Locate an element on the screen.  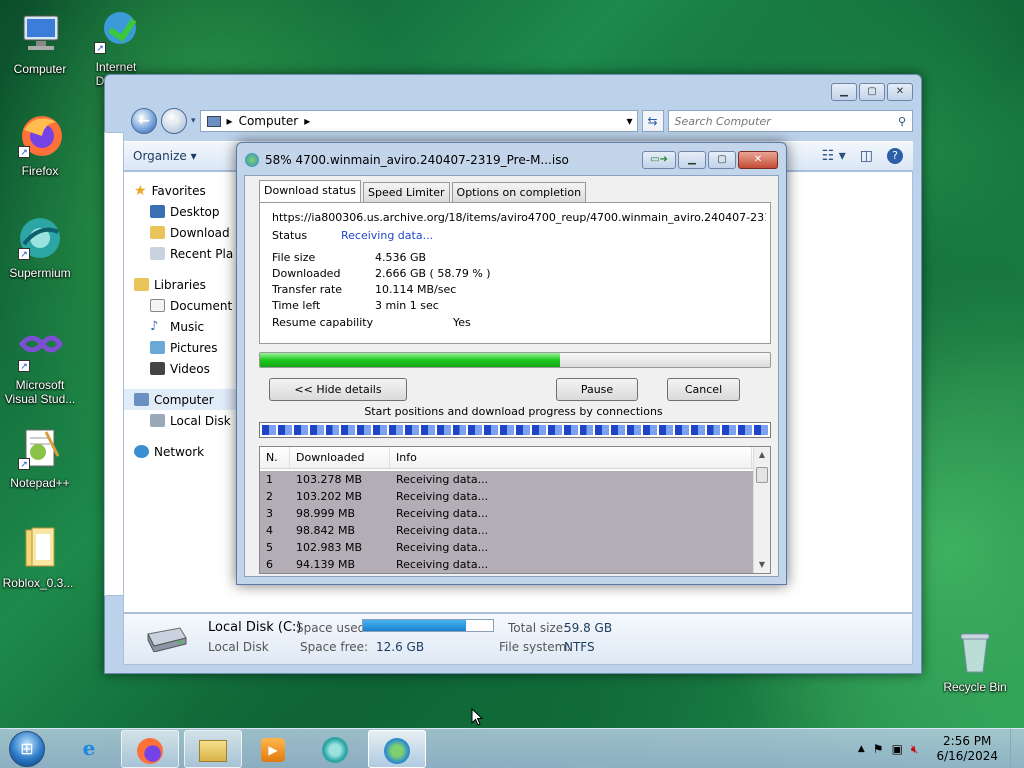
recent-pages-dropdown-icon: ▾ is located at coordinates (193, 121).